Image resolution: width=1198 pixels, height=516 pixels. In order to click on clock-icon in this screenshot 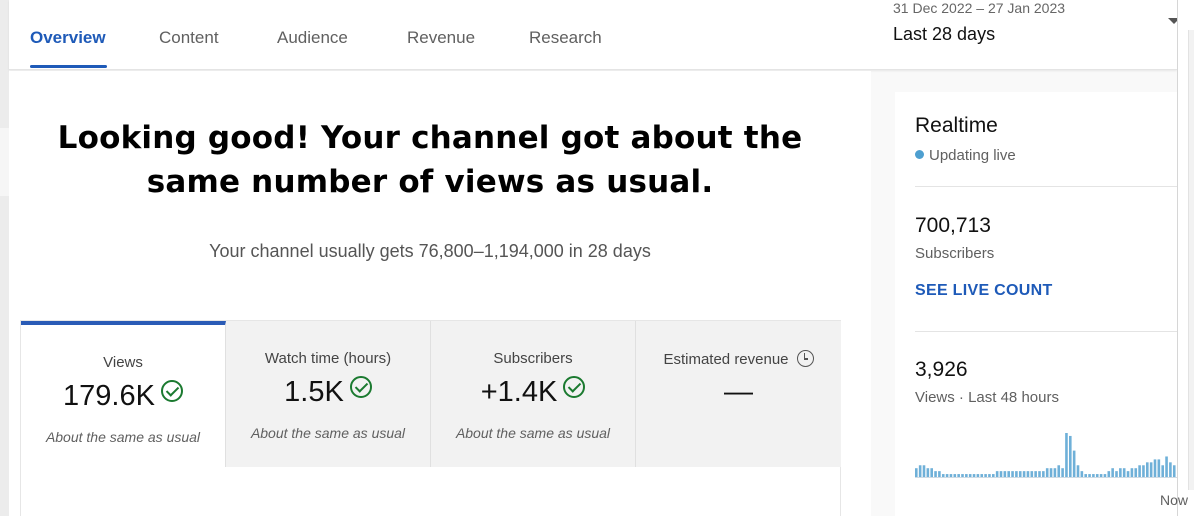, I will do `click(805, 358)`.